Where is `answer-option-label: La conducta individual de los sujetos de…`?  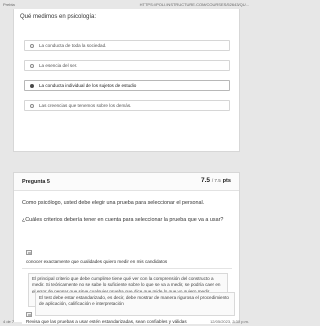 answer-option-label: La conducta individual de los sujetos de… is located at coordinates (88, 85).